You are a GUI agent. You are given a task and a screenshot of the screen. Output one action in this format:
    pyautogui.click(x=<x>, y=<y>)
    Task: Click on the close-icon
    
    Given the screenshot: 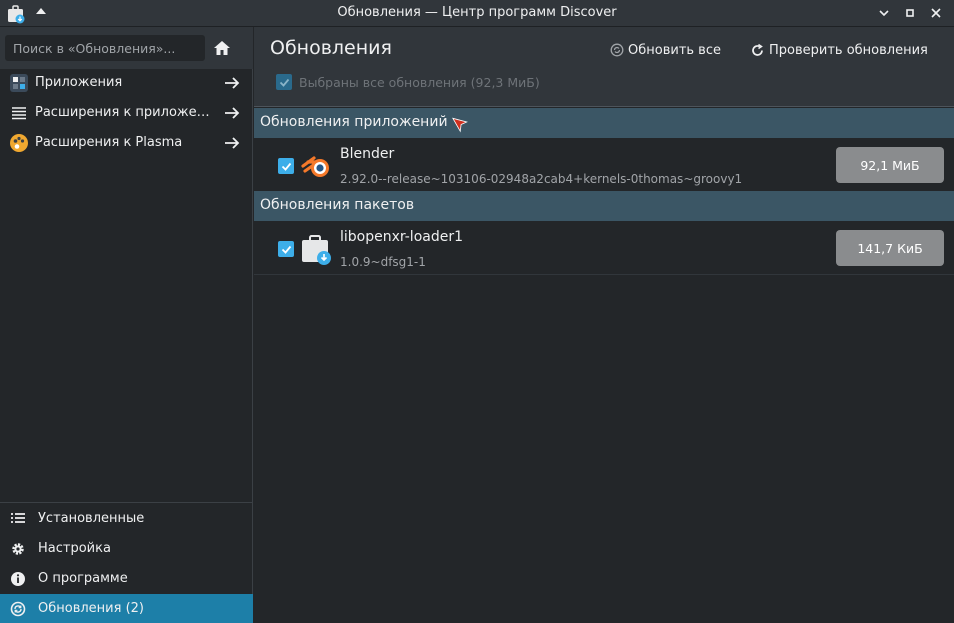 What is the action you would take?
    pyautogui.click(x=936, y=13)
    